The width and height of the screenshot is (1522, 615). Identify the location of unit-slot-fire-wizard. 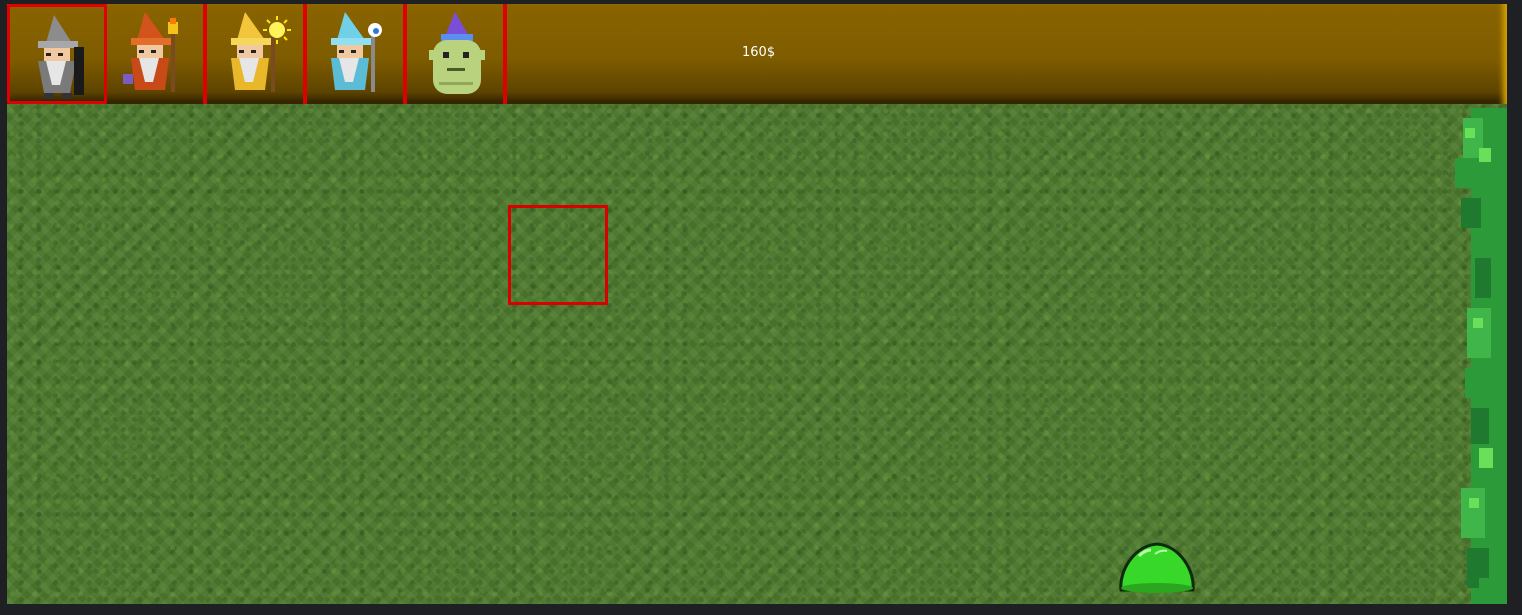
(157, 54).